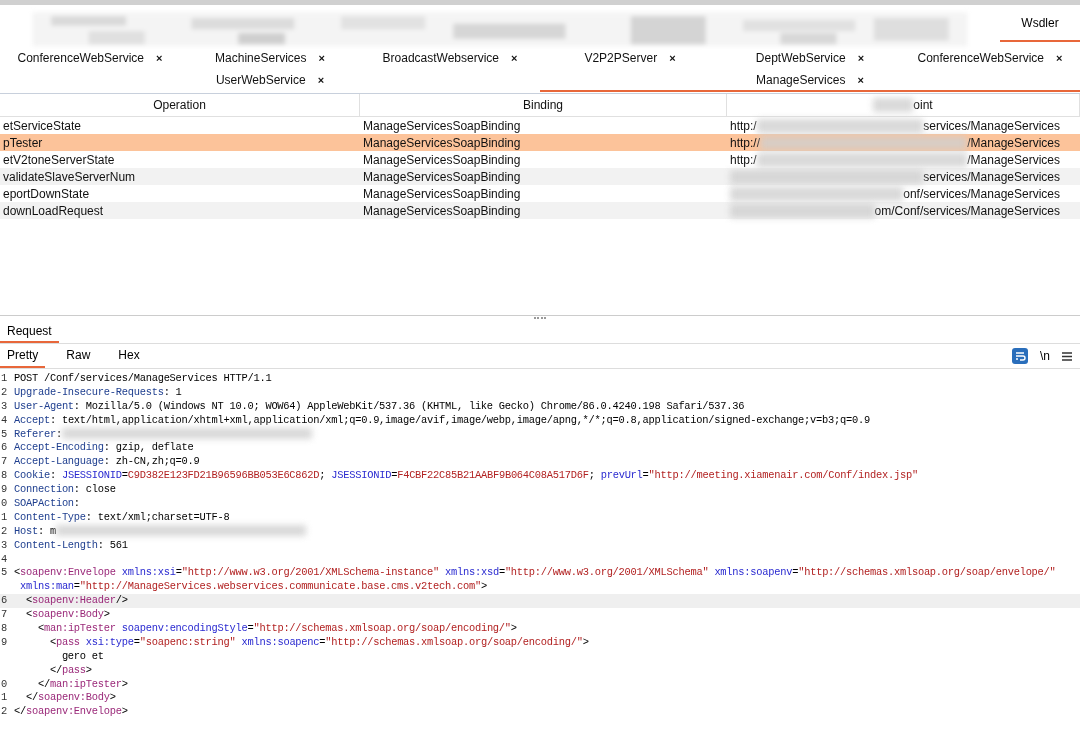 This screenshot has height=729, width=1080. Describe the element at coordinates (46, 193) in the screenshot. I see `table-cell-text: eportDownState` at that location.